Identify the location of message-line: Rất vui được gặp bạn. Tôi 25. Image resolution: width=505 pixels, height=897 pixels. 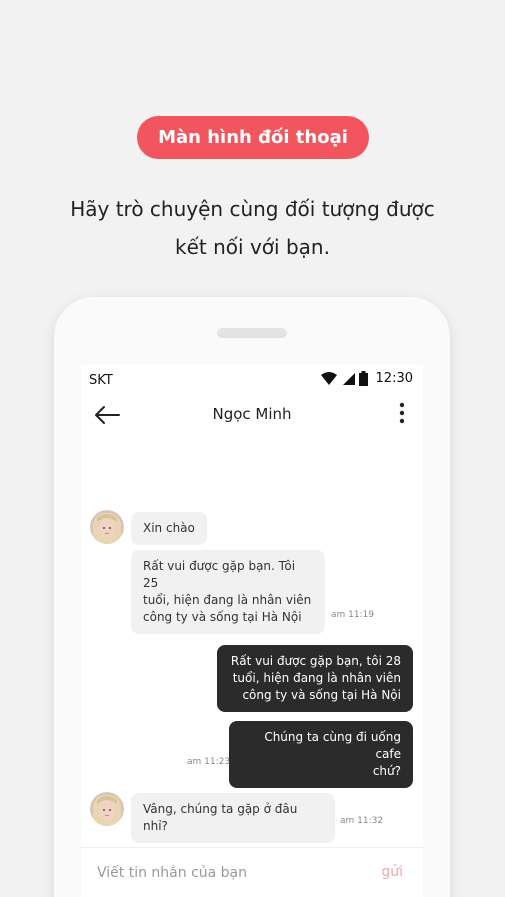
(219, 574).